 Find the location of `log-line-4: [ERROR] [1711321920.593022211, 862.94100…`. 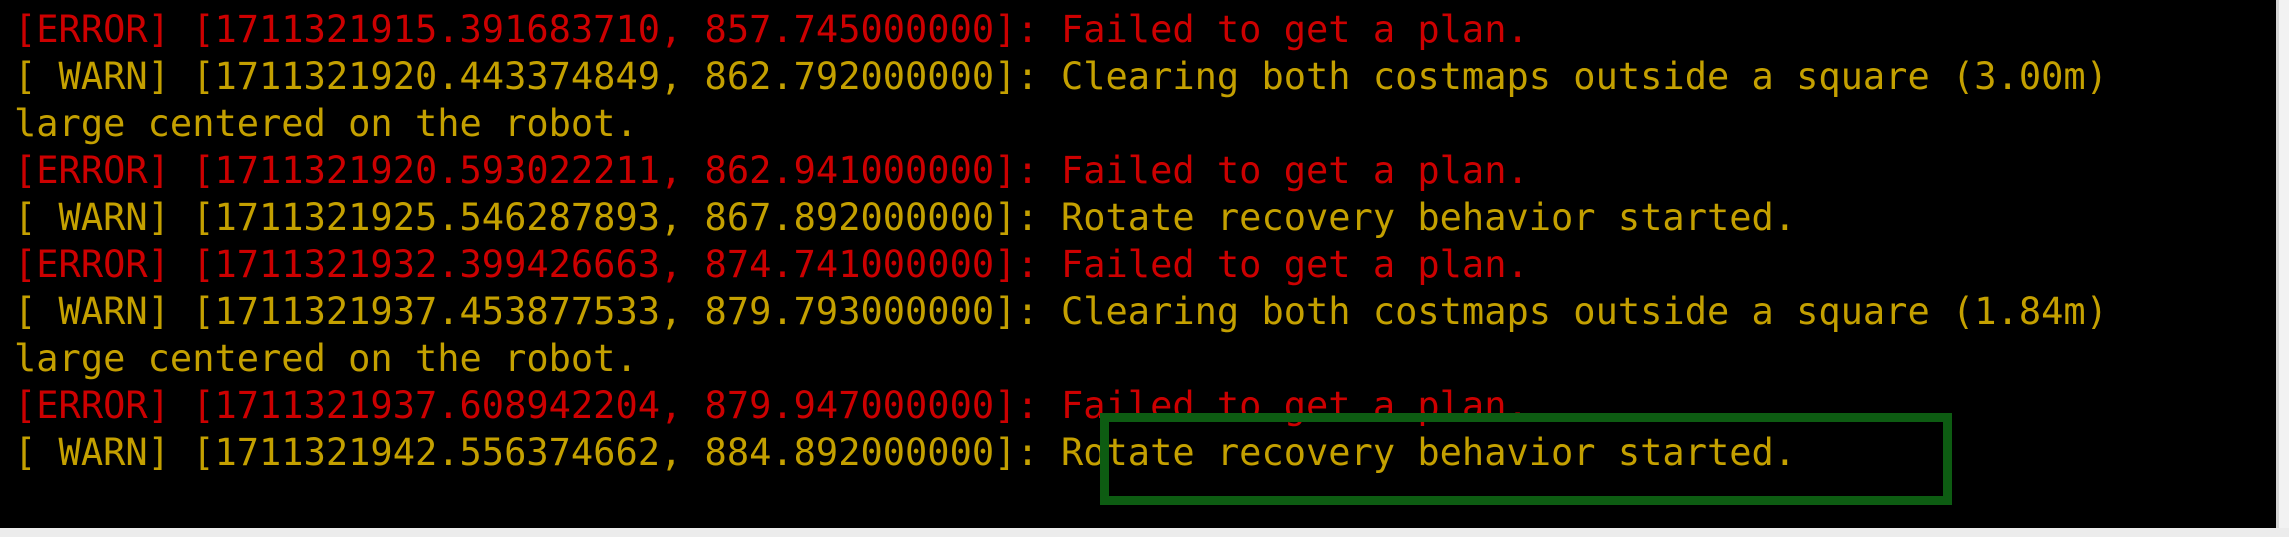

log-line-4: [ERROR] [1711321920.593022211, 862.94100… is located at coordinates (771, 170).